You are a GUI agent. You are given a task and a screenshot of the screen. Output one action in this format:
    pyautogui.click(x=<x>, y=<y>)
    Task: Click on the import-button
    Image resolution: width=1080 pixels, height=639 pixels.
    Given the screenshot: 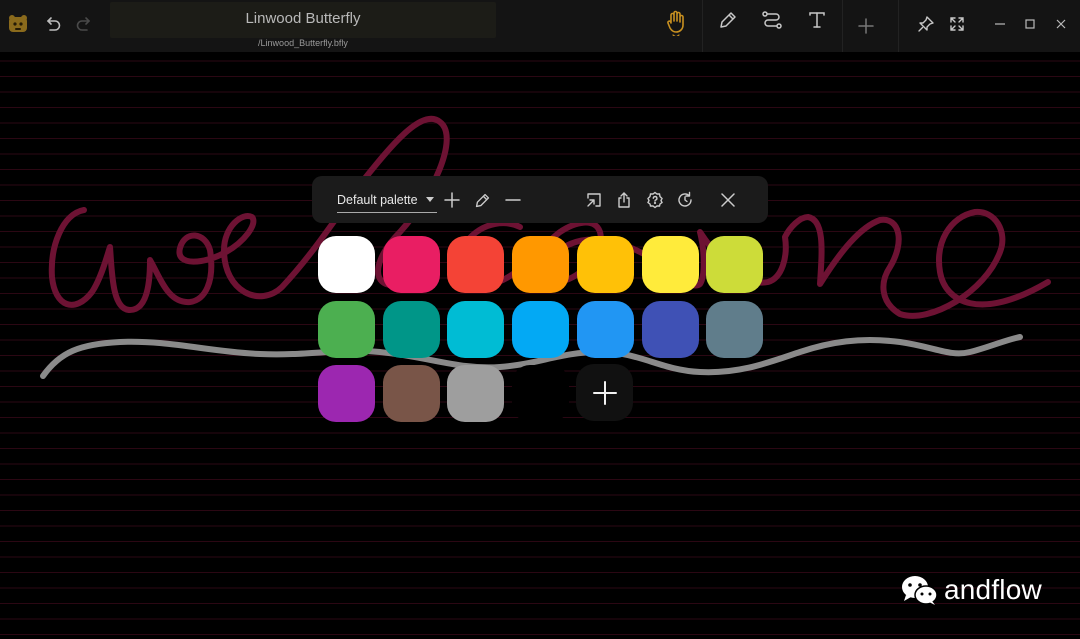 What is the action you would take?
    pyautogui.click(x=594, y=200)
    